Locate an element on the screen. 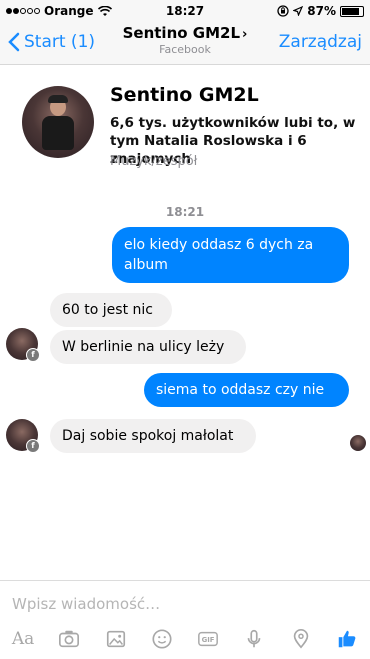 This screenshot has height=659, width=370. message-bubble-outgoing: elo kiedy oddasz 6 dych za album is located at coordinates (230, 255).